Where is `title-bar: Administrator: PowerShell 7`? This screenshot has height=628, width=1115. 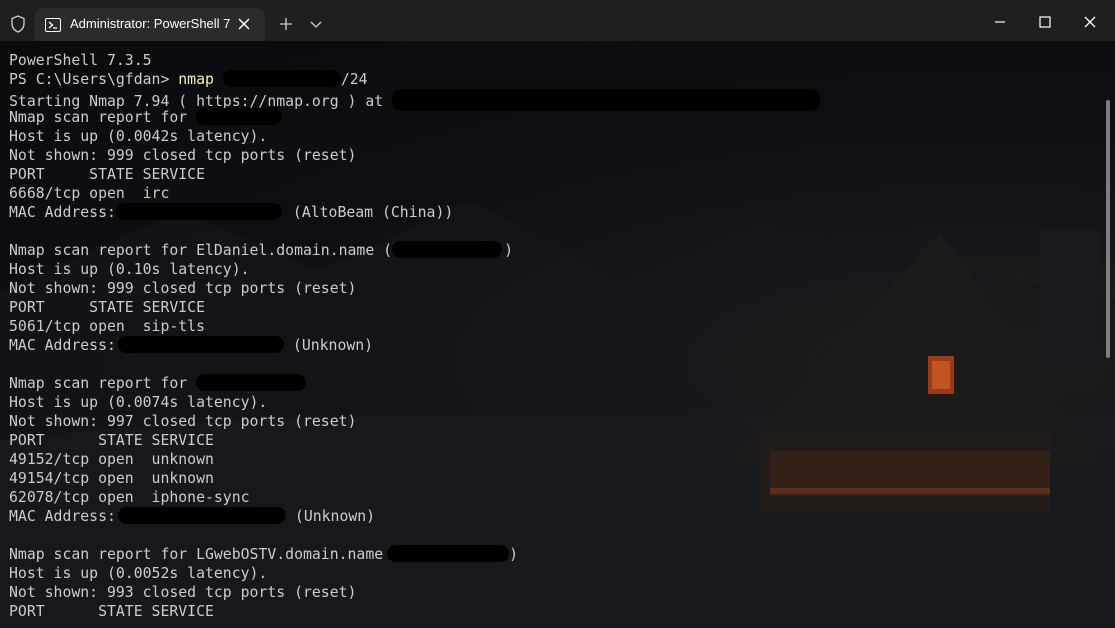 title-bar: Administrator: PowerShell 7 is located at coordinates (557, 20).